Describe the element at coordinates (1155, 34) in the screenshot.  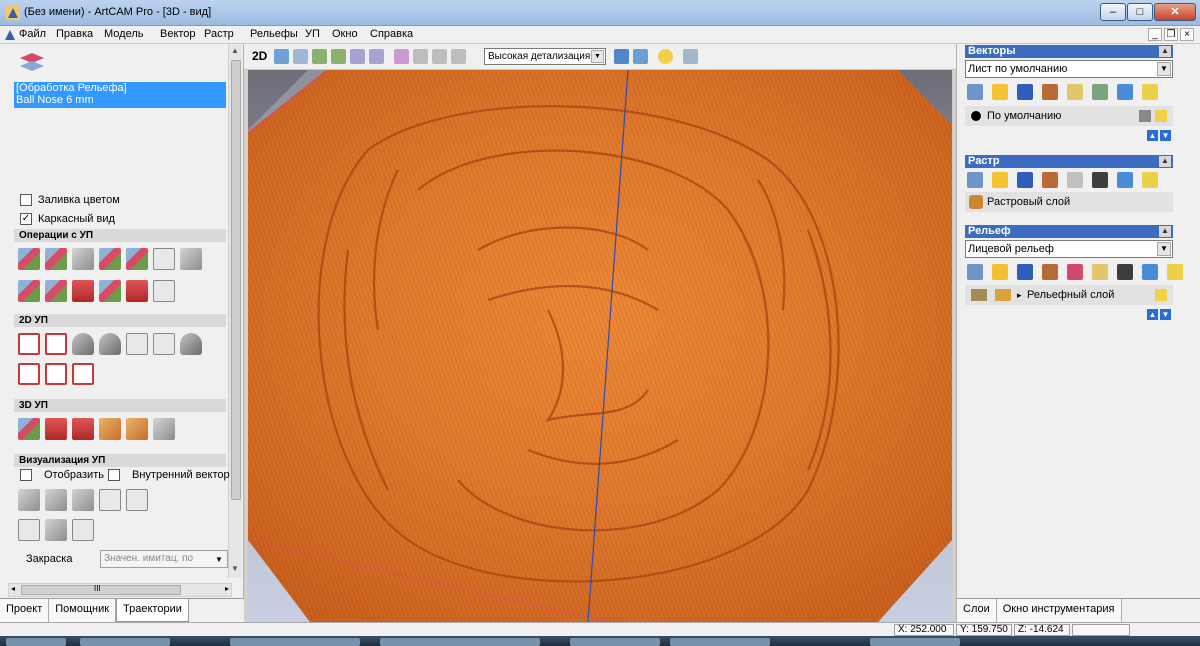
I see `mdi-minimize-button: _` at that location.